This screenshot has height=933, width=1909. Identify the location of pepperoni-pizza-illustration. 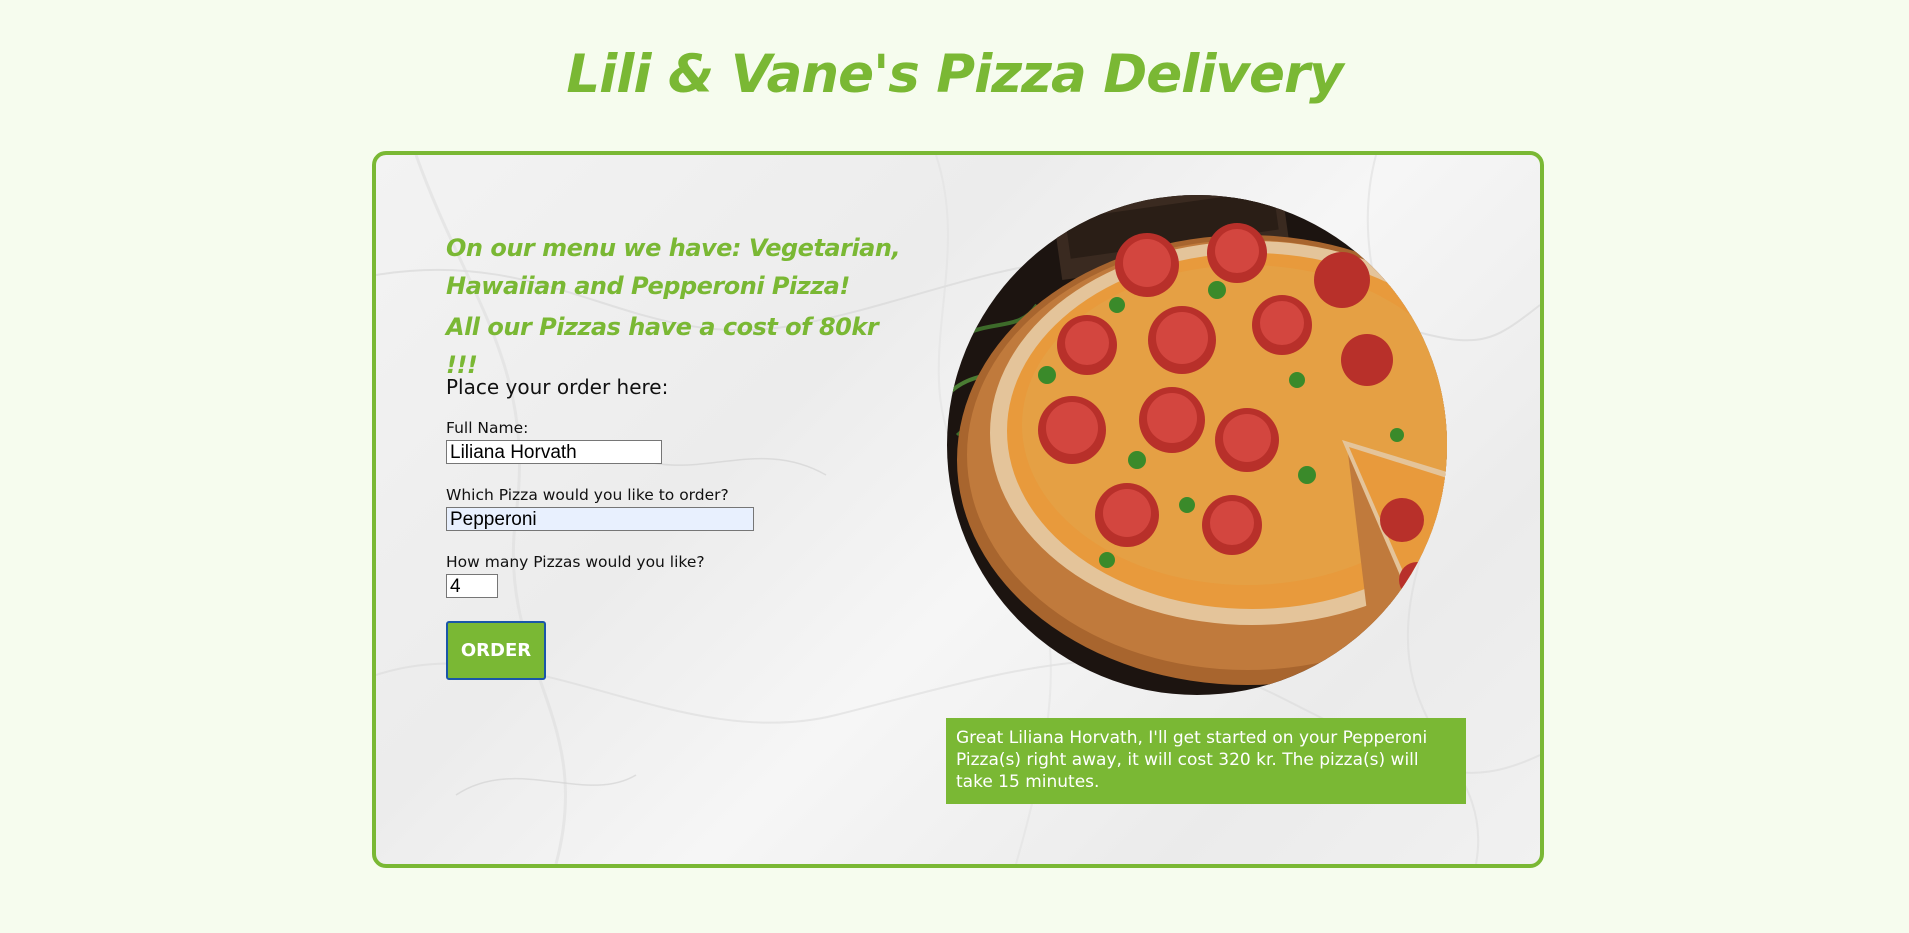
(1197, 445).